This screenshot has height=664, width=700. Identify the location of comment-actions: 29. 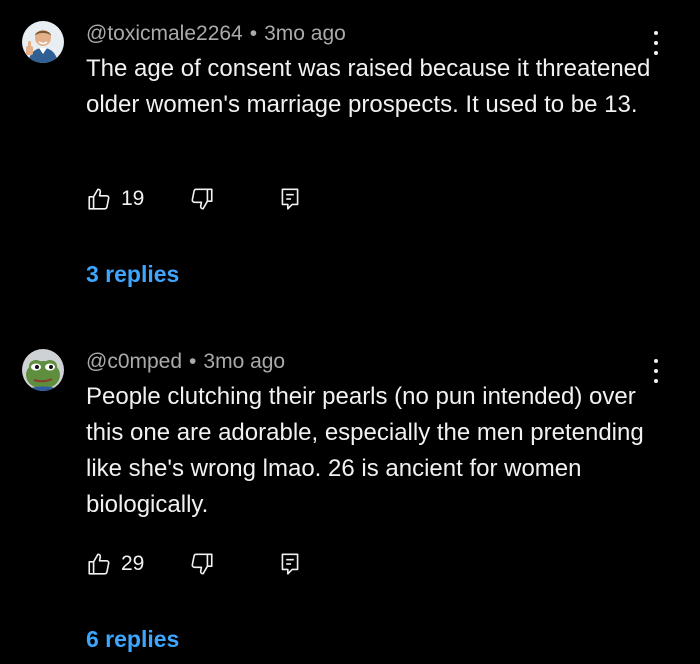
(216, 564).